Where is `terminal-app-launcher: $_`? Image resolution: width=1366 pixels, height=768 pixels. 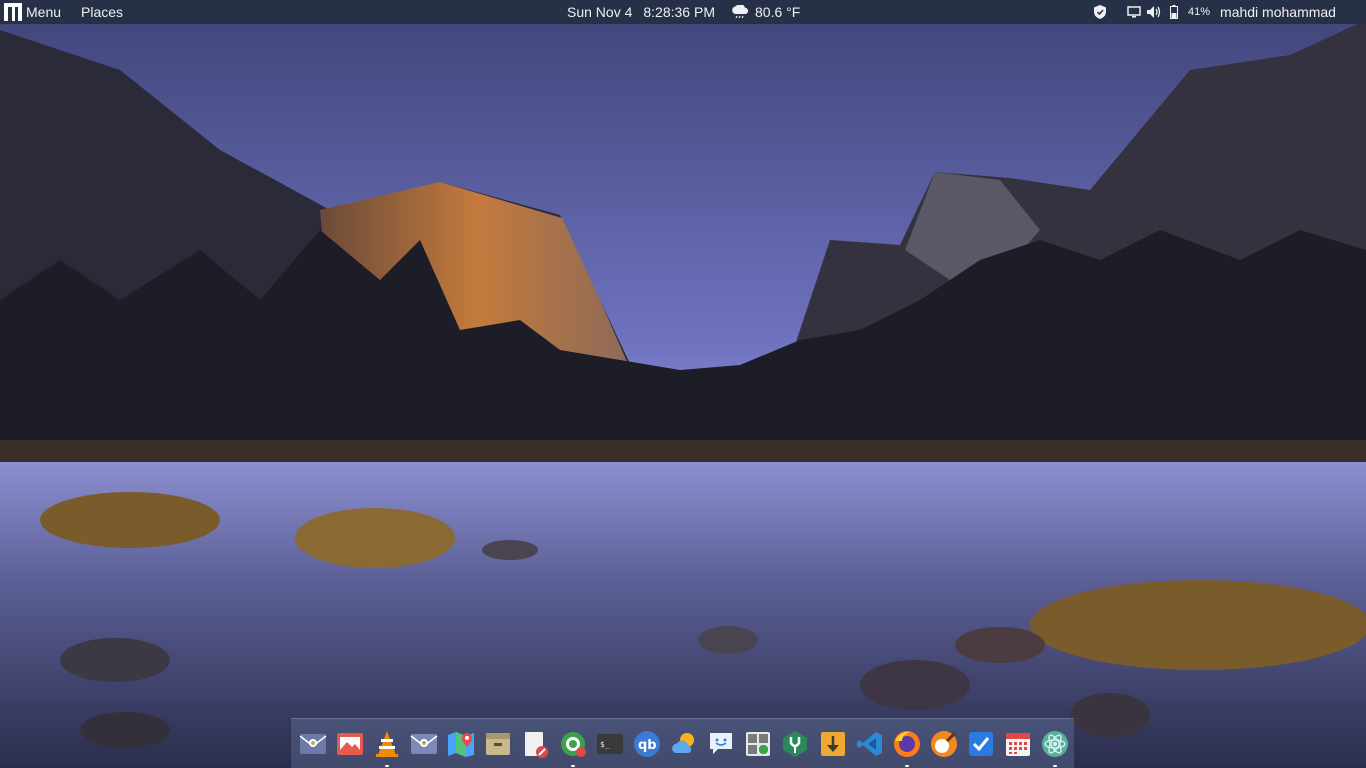 terminal-app-launcher: $_ is located at coordinates (610, 744).